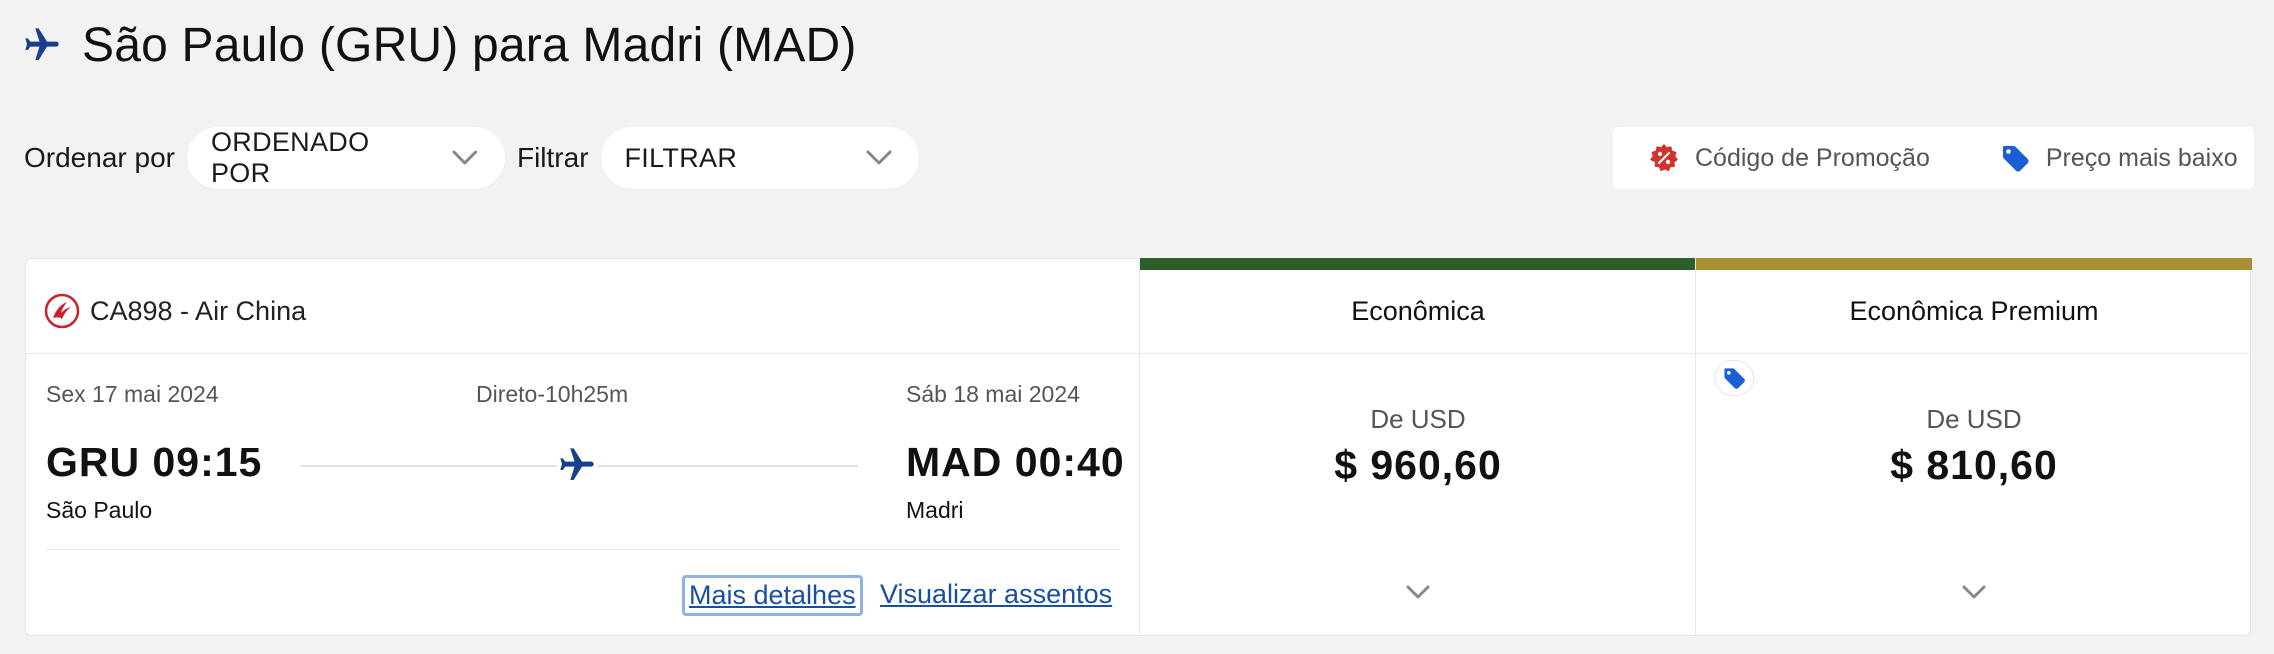  What do you see at coordinates (154, 462) in the screenshot?
I see `departure-time: GRU 09:15` at bounding box center [154, 462].